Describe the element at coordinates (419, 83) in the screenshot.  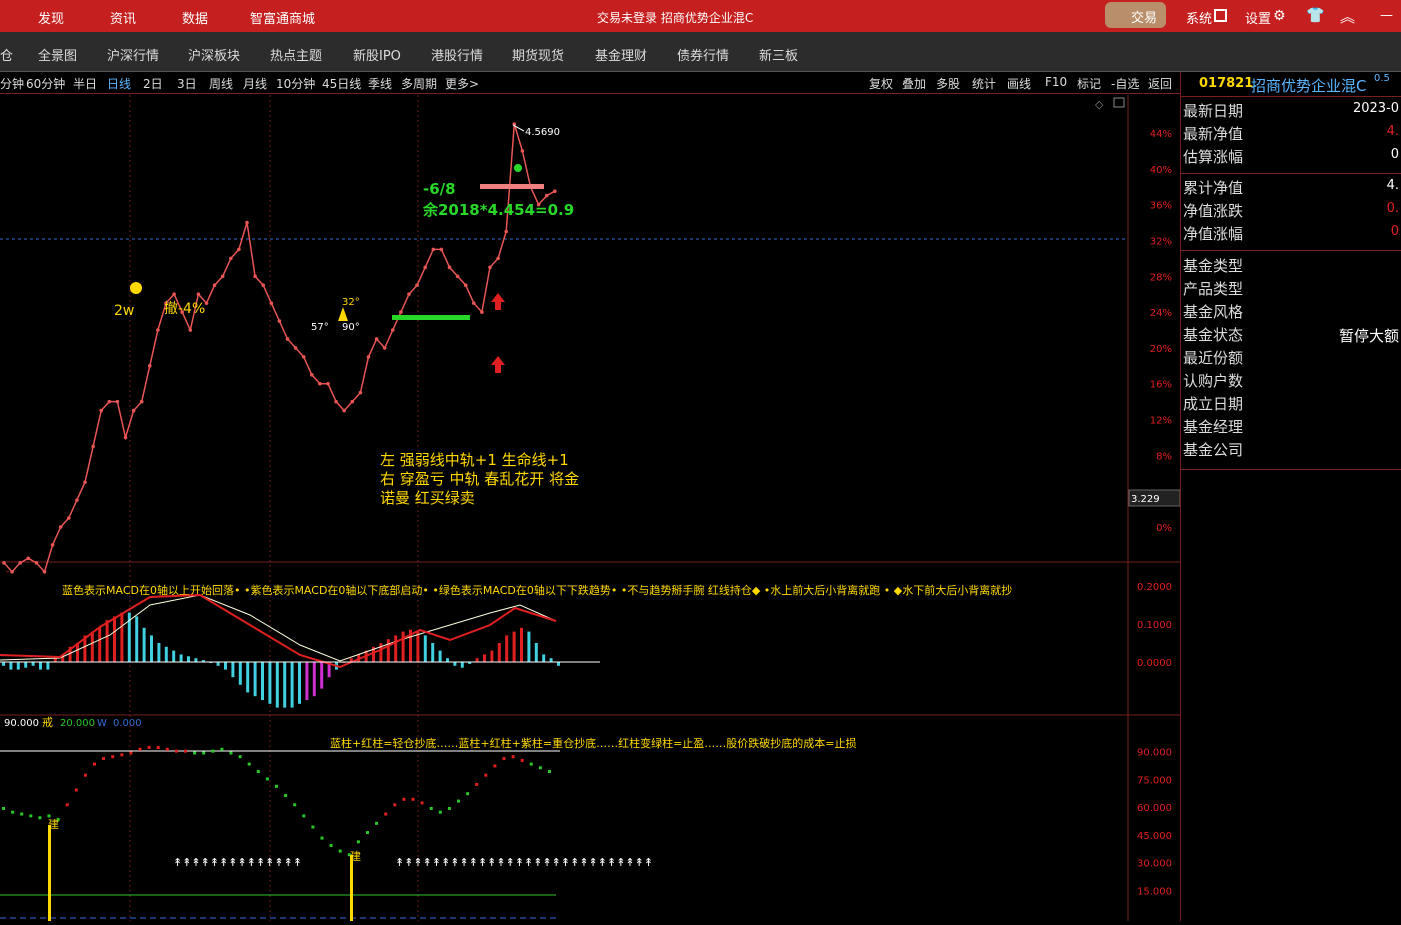
I see `period-item: 多周期` at that location.